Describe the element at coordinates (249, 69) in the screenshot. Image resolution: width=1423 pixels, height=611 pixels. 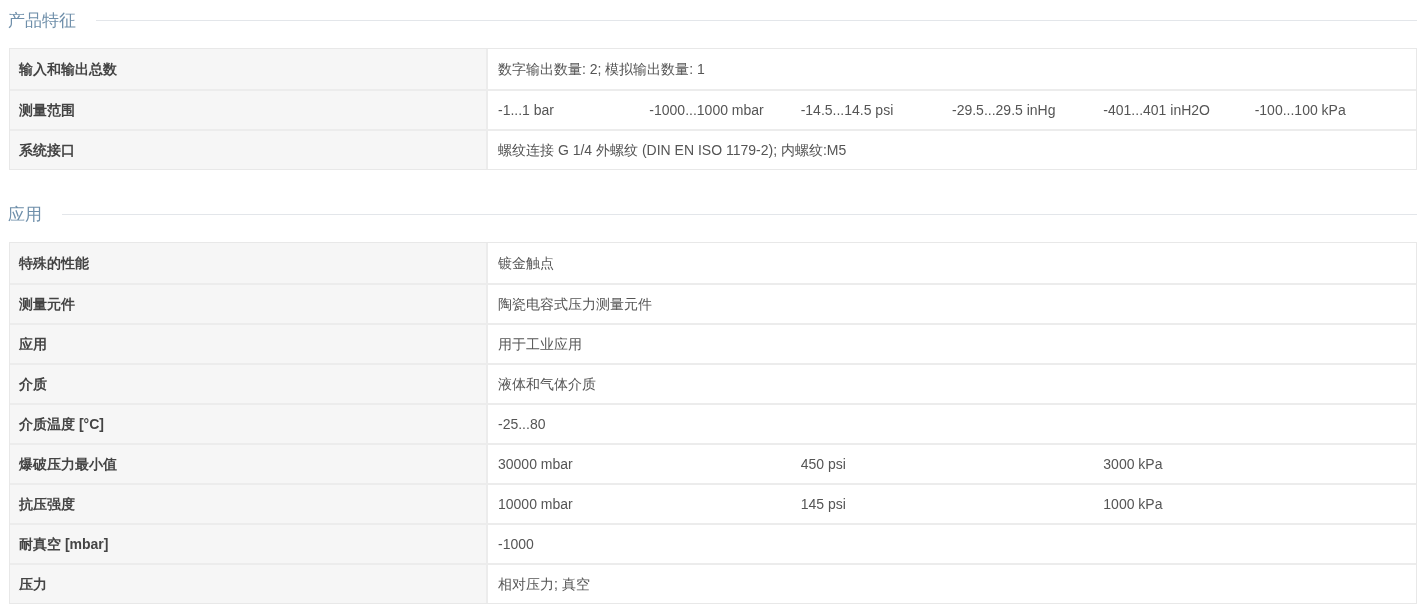
I see `label-cell: 输入和输出总数` at that location.